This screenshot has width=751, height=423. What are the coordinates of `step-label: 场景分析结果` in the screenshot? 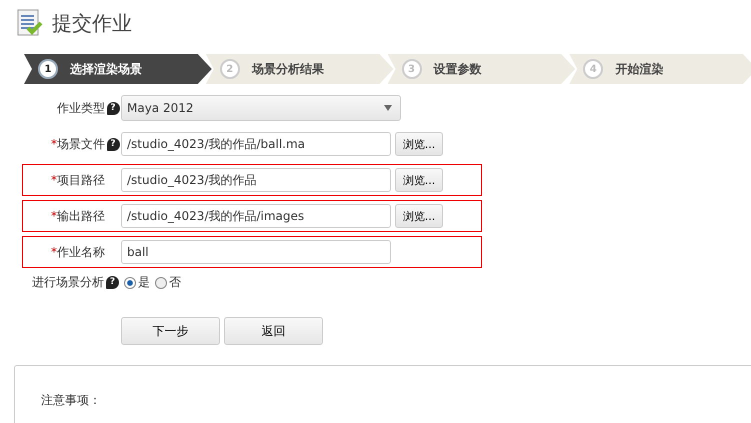 It's located at (288, 69).